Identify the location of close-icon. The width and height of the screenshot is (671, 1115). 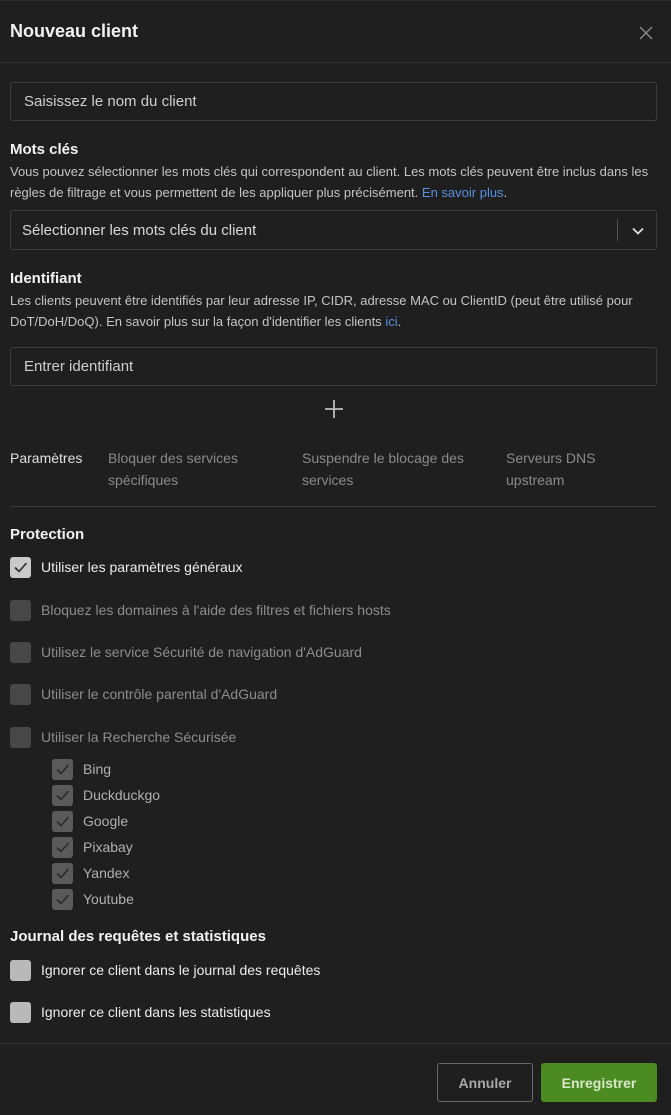
(646, 33).